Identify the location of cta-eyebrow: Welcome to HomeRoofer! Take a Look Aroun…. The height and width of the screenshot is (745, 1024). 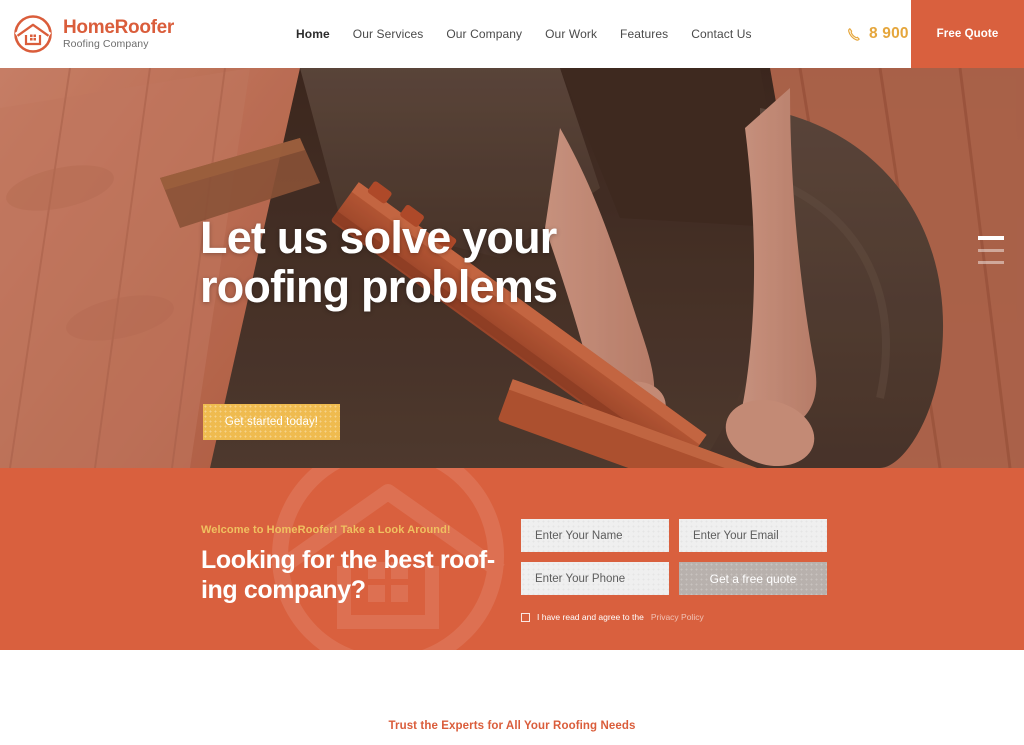
(326, 530).